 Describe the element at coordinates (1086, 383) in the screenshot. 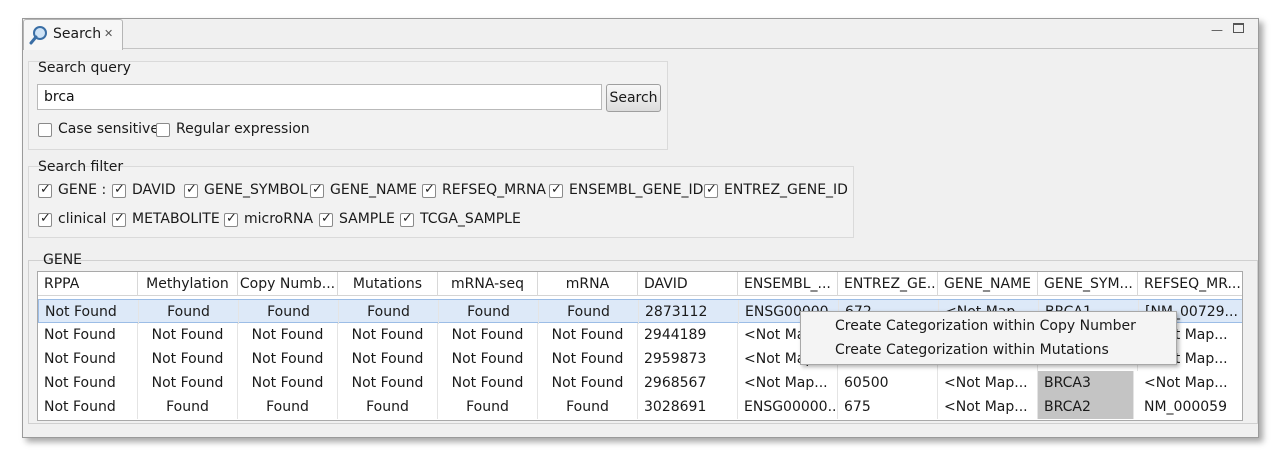

I see `cell-gene-symbol: BRCA3` at that location.